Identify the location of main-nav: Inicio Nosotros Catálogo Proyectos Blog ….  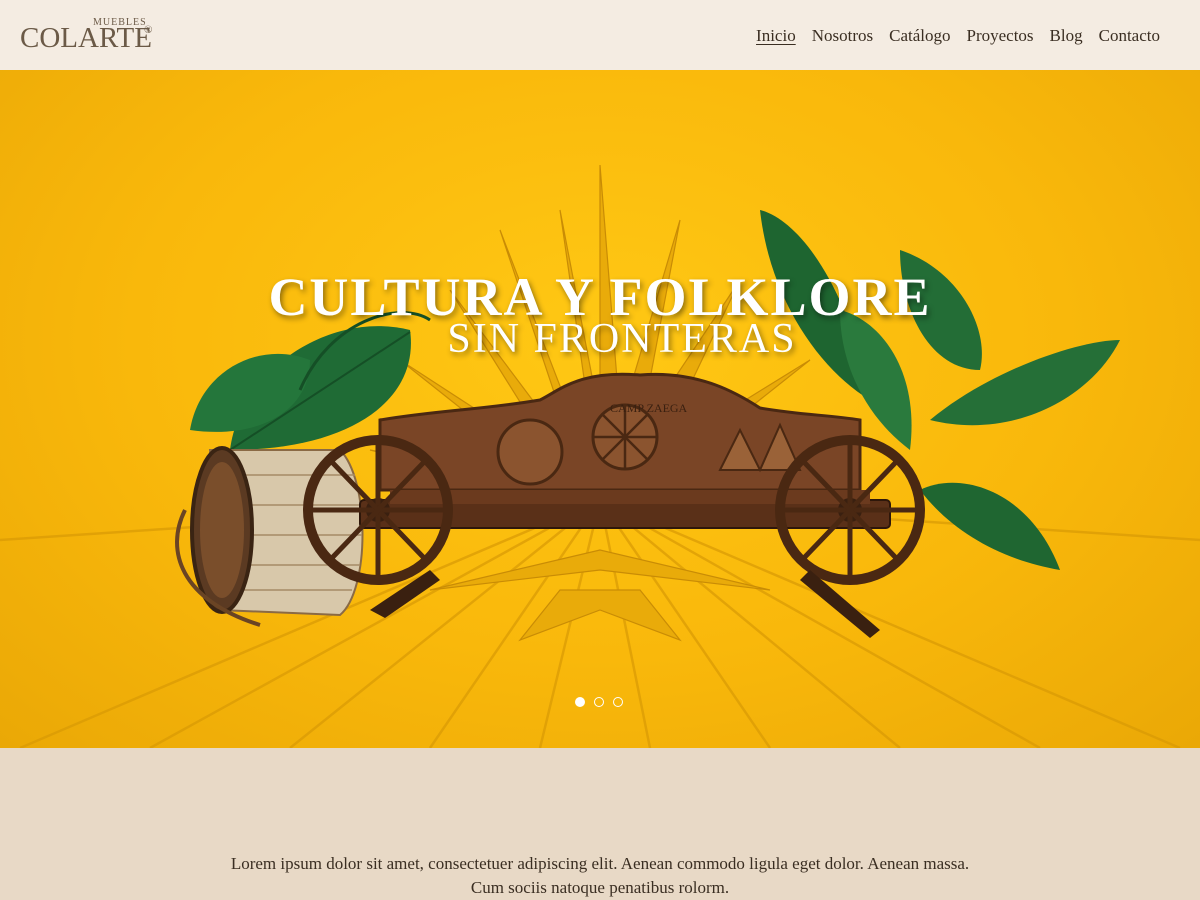
(958, 36).